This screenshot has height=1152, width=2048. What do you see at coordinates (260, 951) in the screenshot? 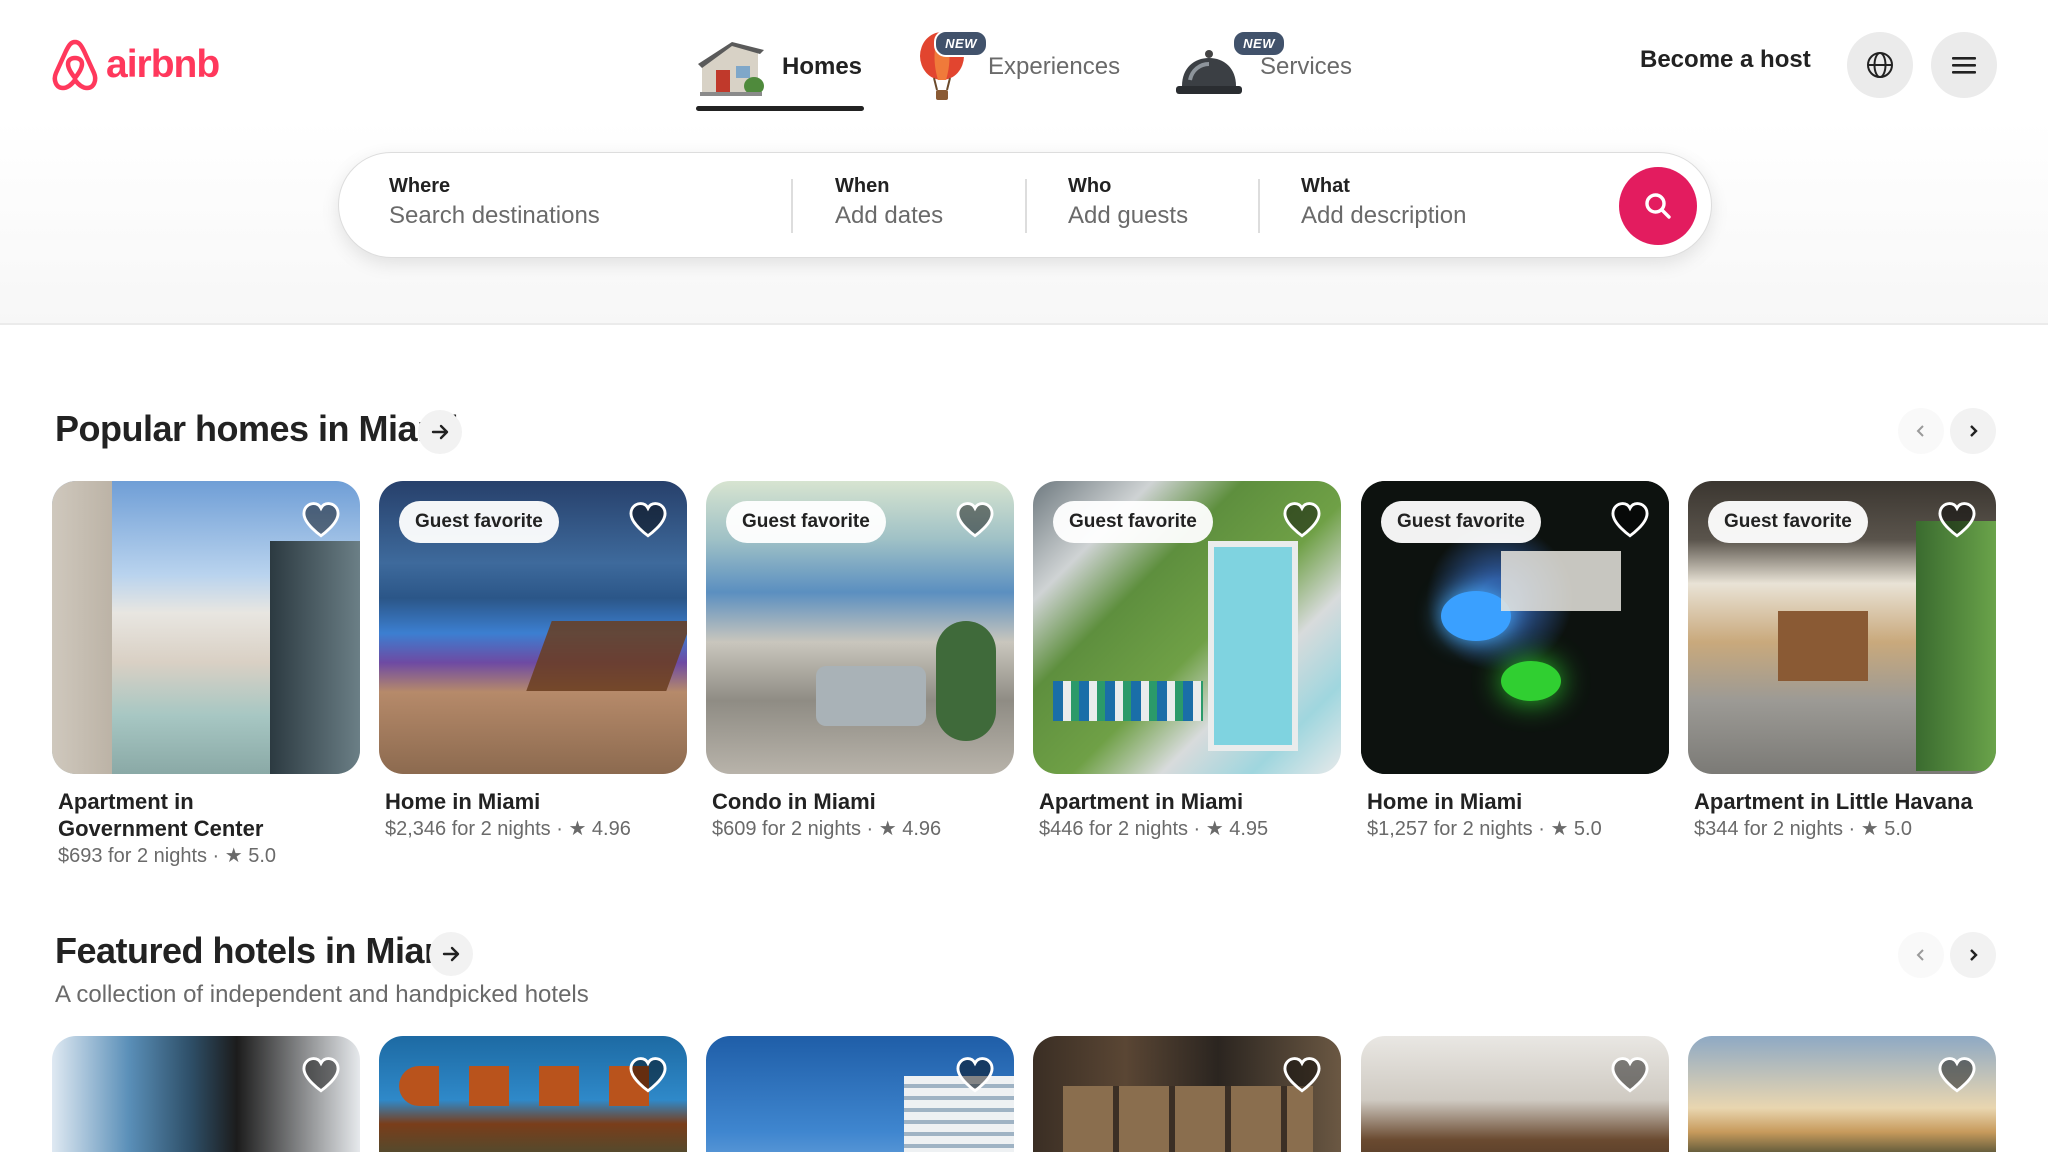
I see `section-title-featured-hotels: Featured hotels in Miami` at bounding box center [260, 951].